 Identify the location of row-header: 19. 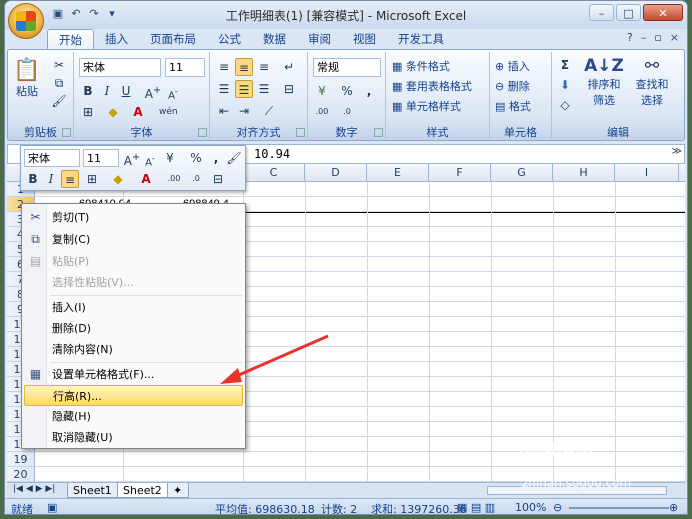
(21, 459).